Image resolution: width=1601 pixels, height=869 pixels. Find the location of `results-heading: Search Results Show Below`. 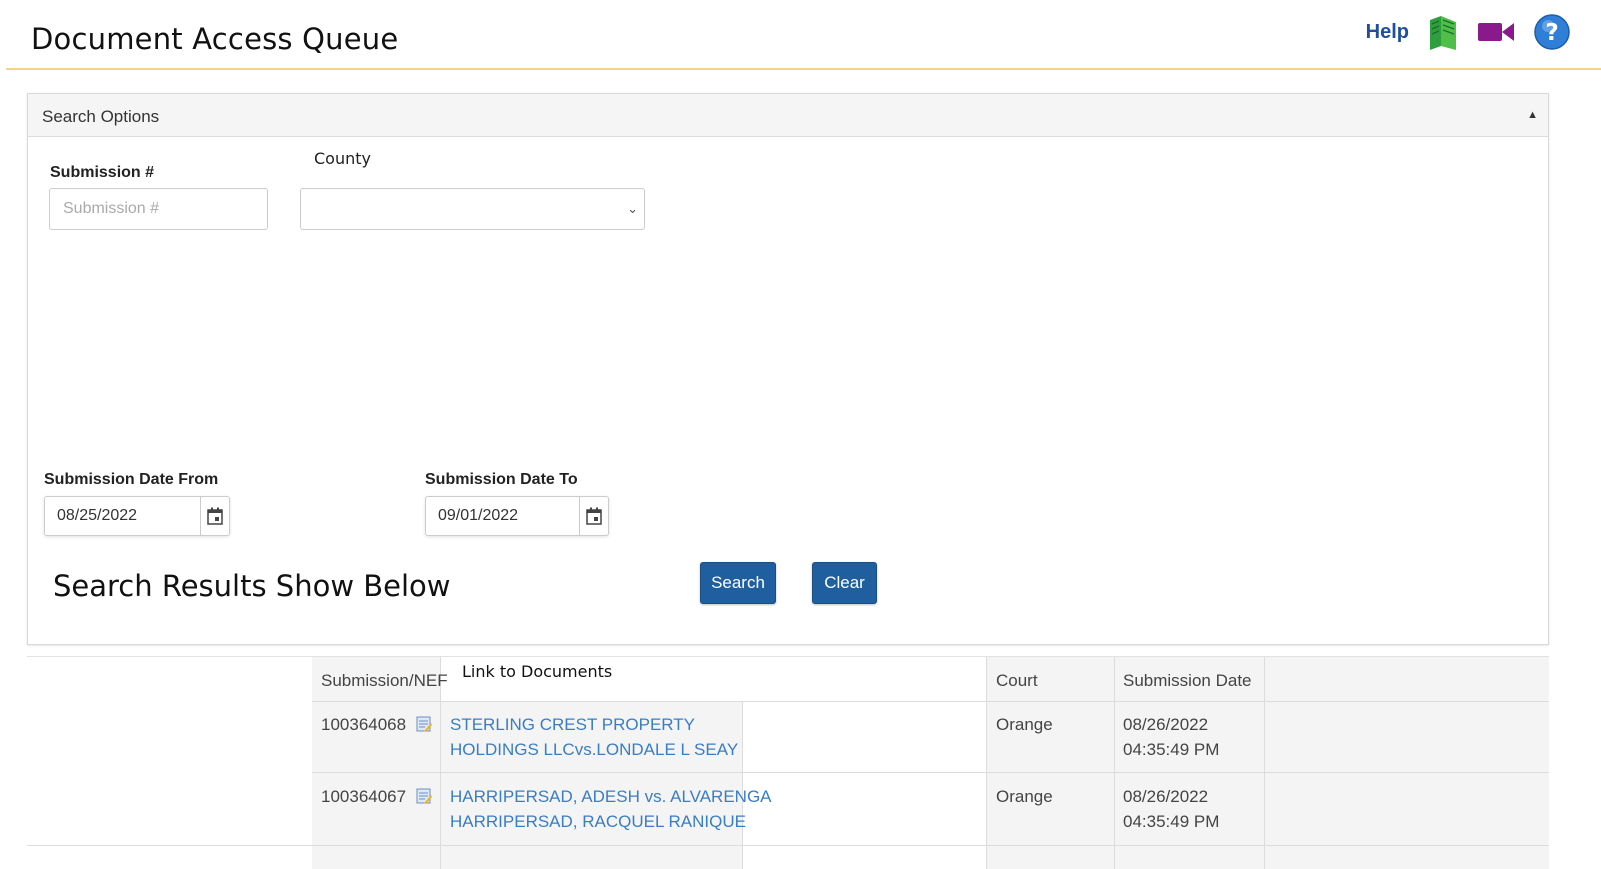

results-heading: Search Results Show Below is located at coordinates (252, 586).